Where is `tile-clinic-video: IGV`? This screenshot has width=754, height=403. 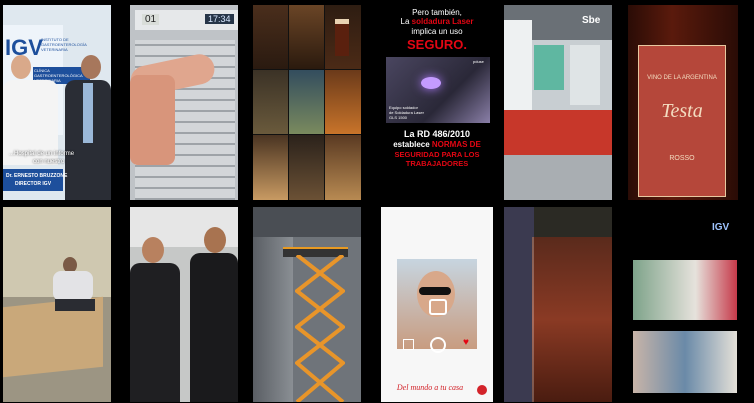
tile-clinic-video: IGV is located at coordinates (683, 304).